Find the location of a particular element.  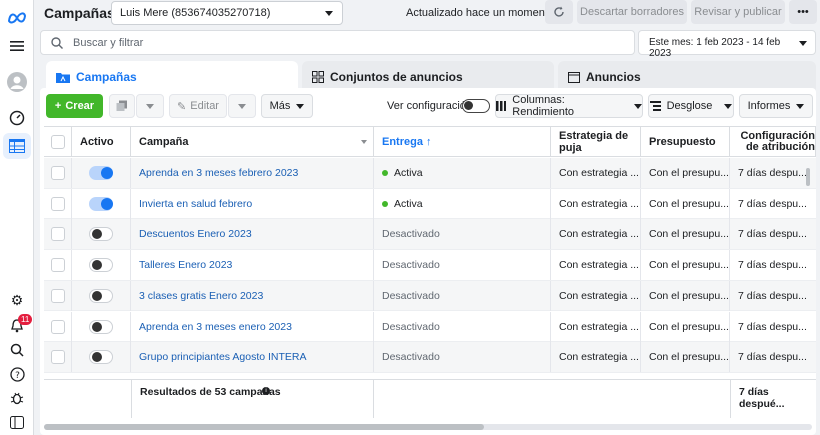

tab-campaigns-label: Campañas is located at coordinates (106, 77).